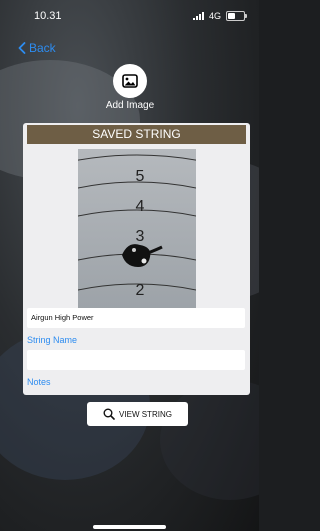 This screenshot has width=320, height=531. Describe the element at coordinates (42, 48) in the screenshot. I see `back-label: Back` at that location.